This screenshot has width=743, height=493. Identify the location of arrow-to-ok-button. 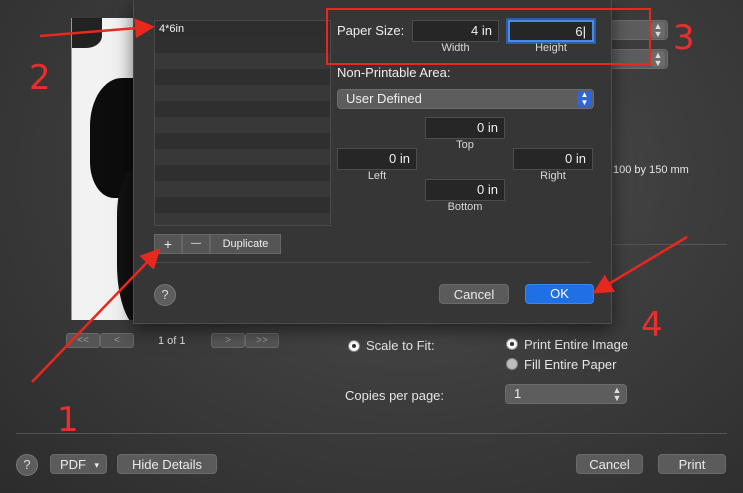
(640, 264).